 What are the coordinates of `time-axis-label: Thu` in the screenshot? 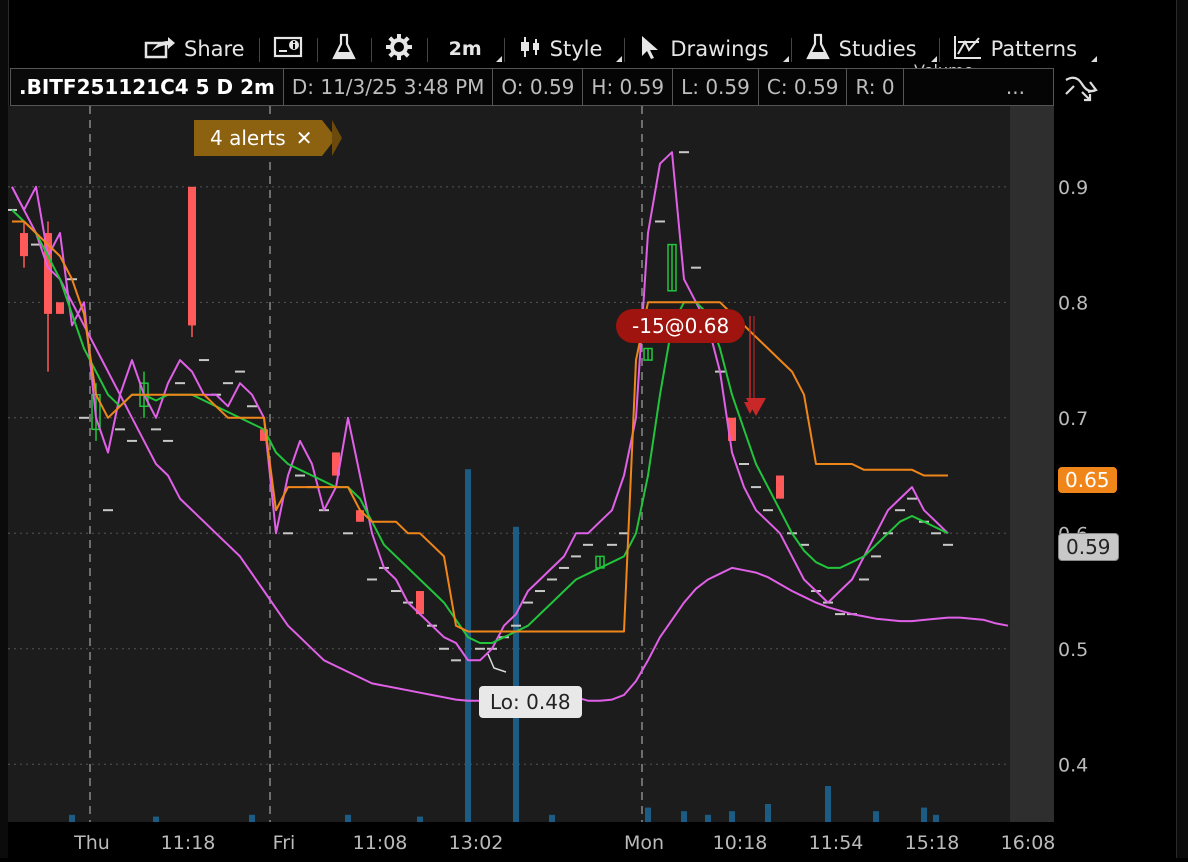 It's located at (91, 843).